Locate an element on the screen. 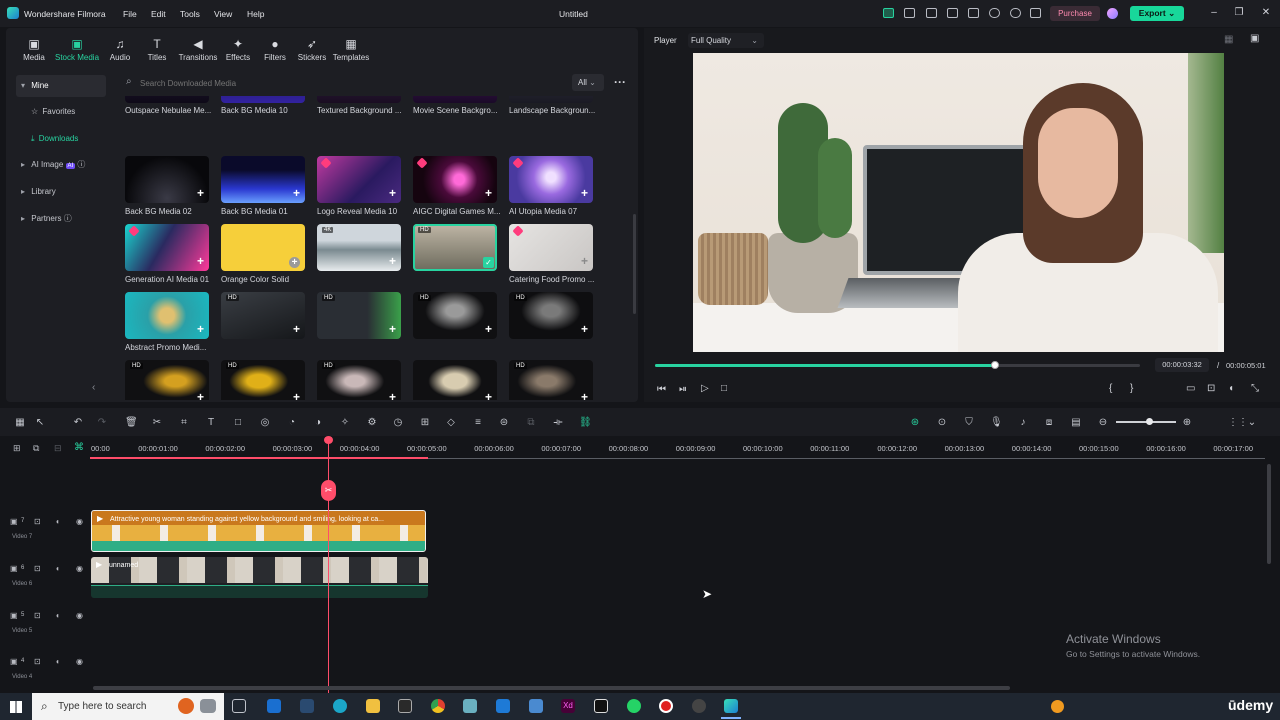 This screenshot has height=720, width=1280. shield-icon: ⛉ is located at coordinates (969, 423).